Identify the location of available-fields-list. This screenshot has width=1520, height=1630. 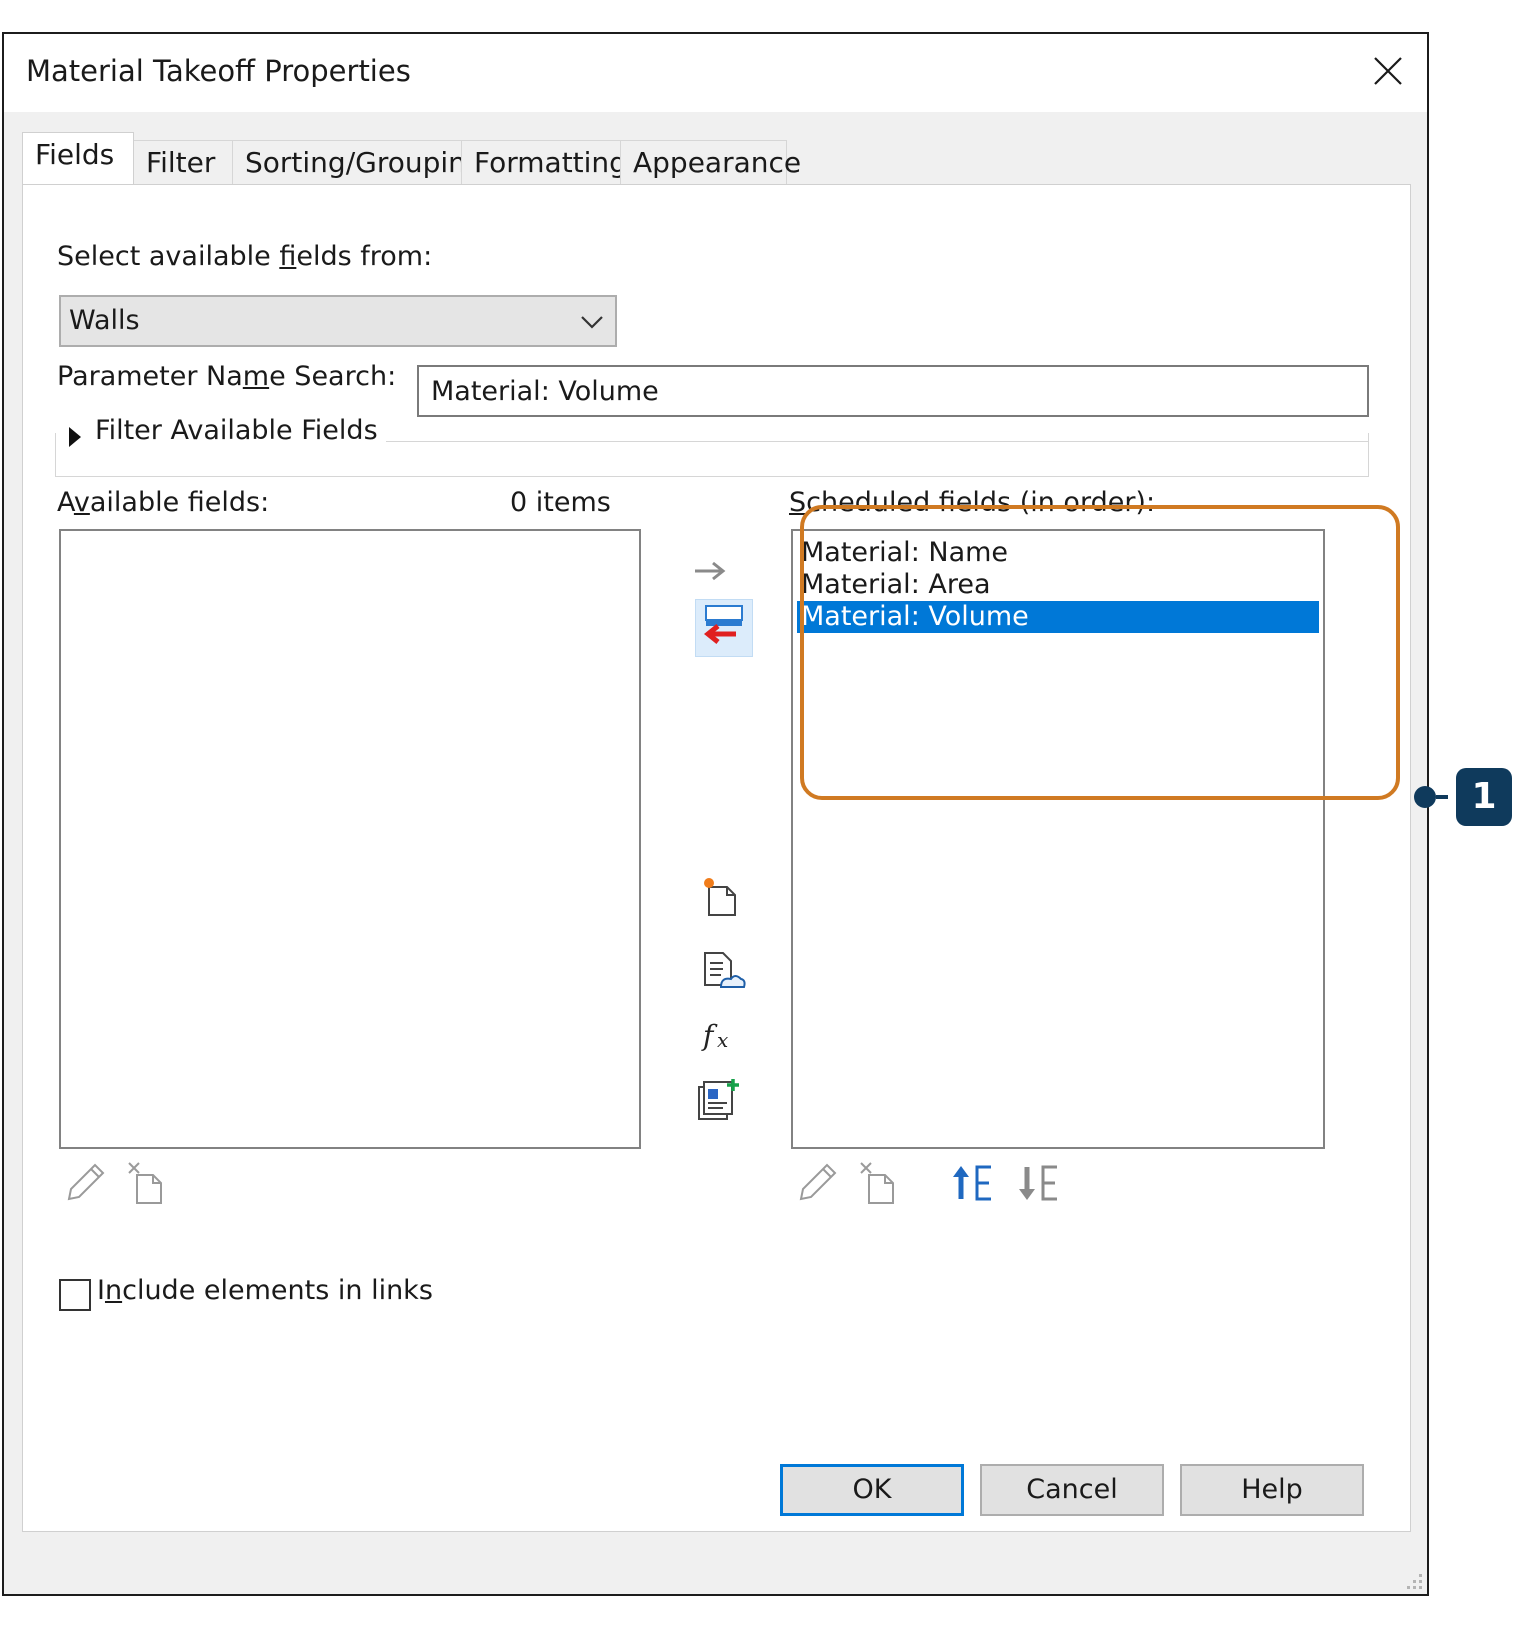
(350, 839).